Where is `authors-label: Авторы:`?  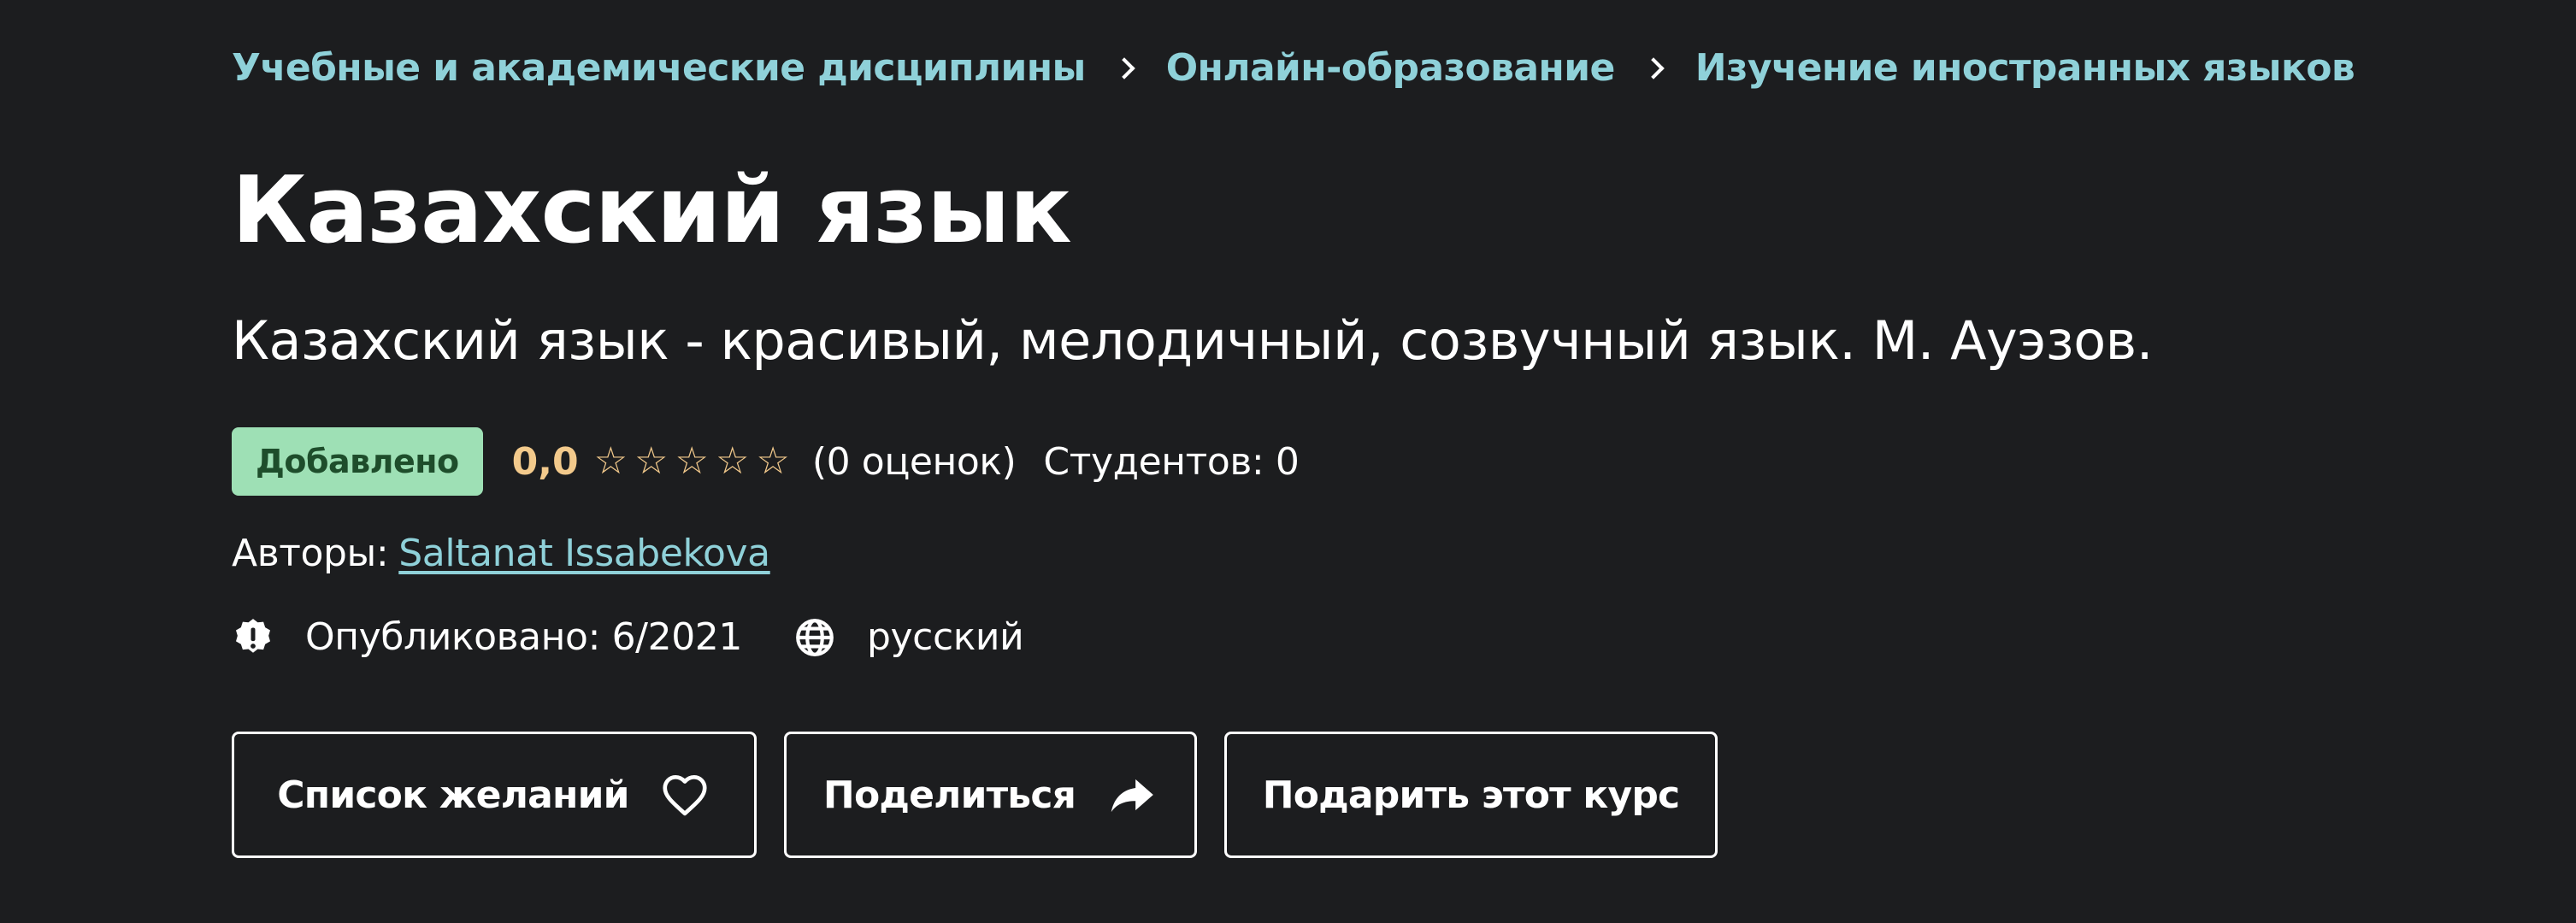 authors-label: Авторы: is located at coordinates (310, 553).